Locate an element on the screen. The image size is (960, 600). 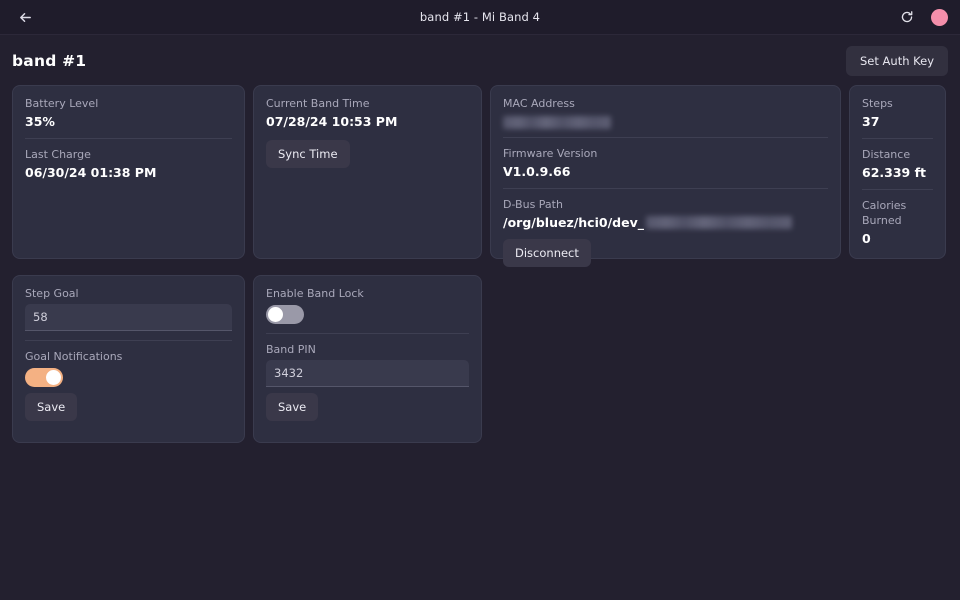
goal-notifications-label: Goal Notifications is located at coordinates (74, 356).